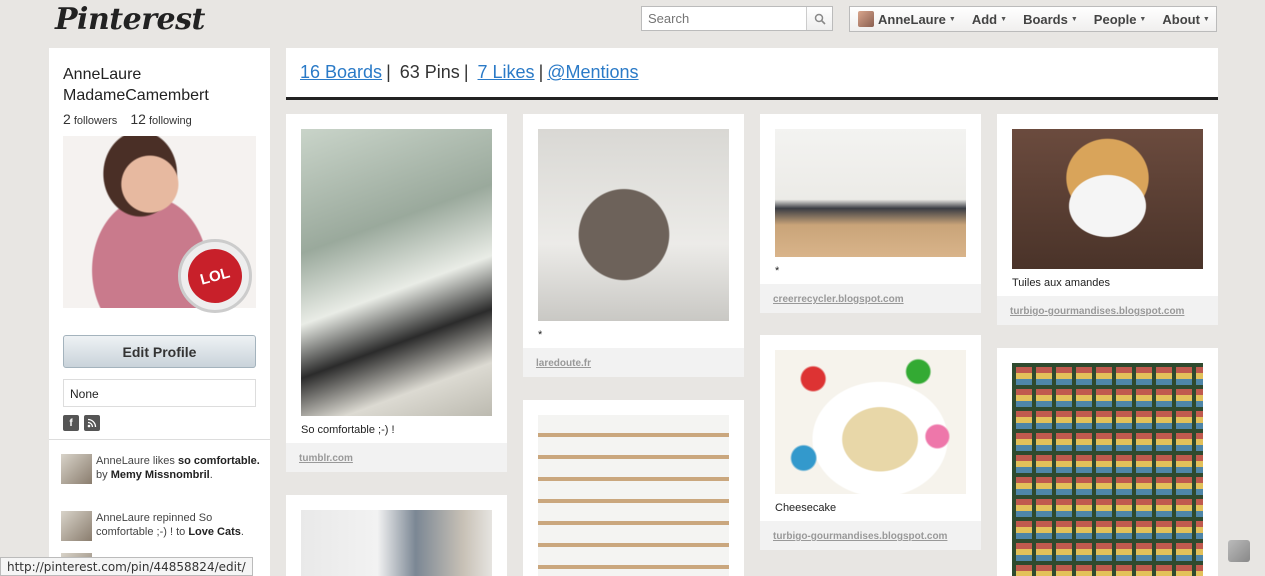  I want to click on search-input, so click(723, 18).